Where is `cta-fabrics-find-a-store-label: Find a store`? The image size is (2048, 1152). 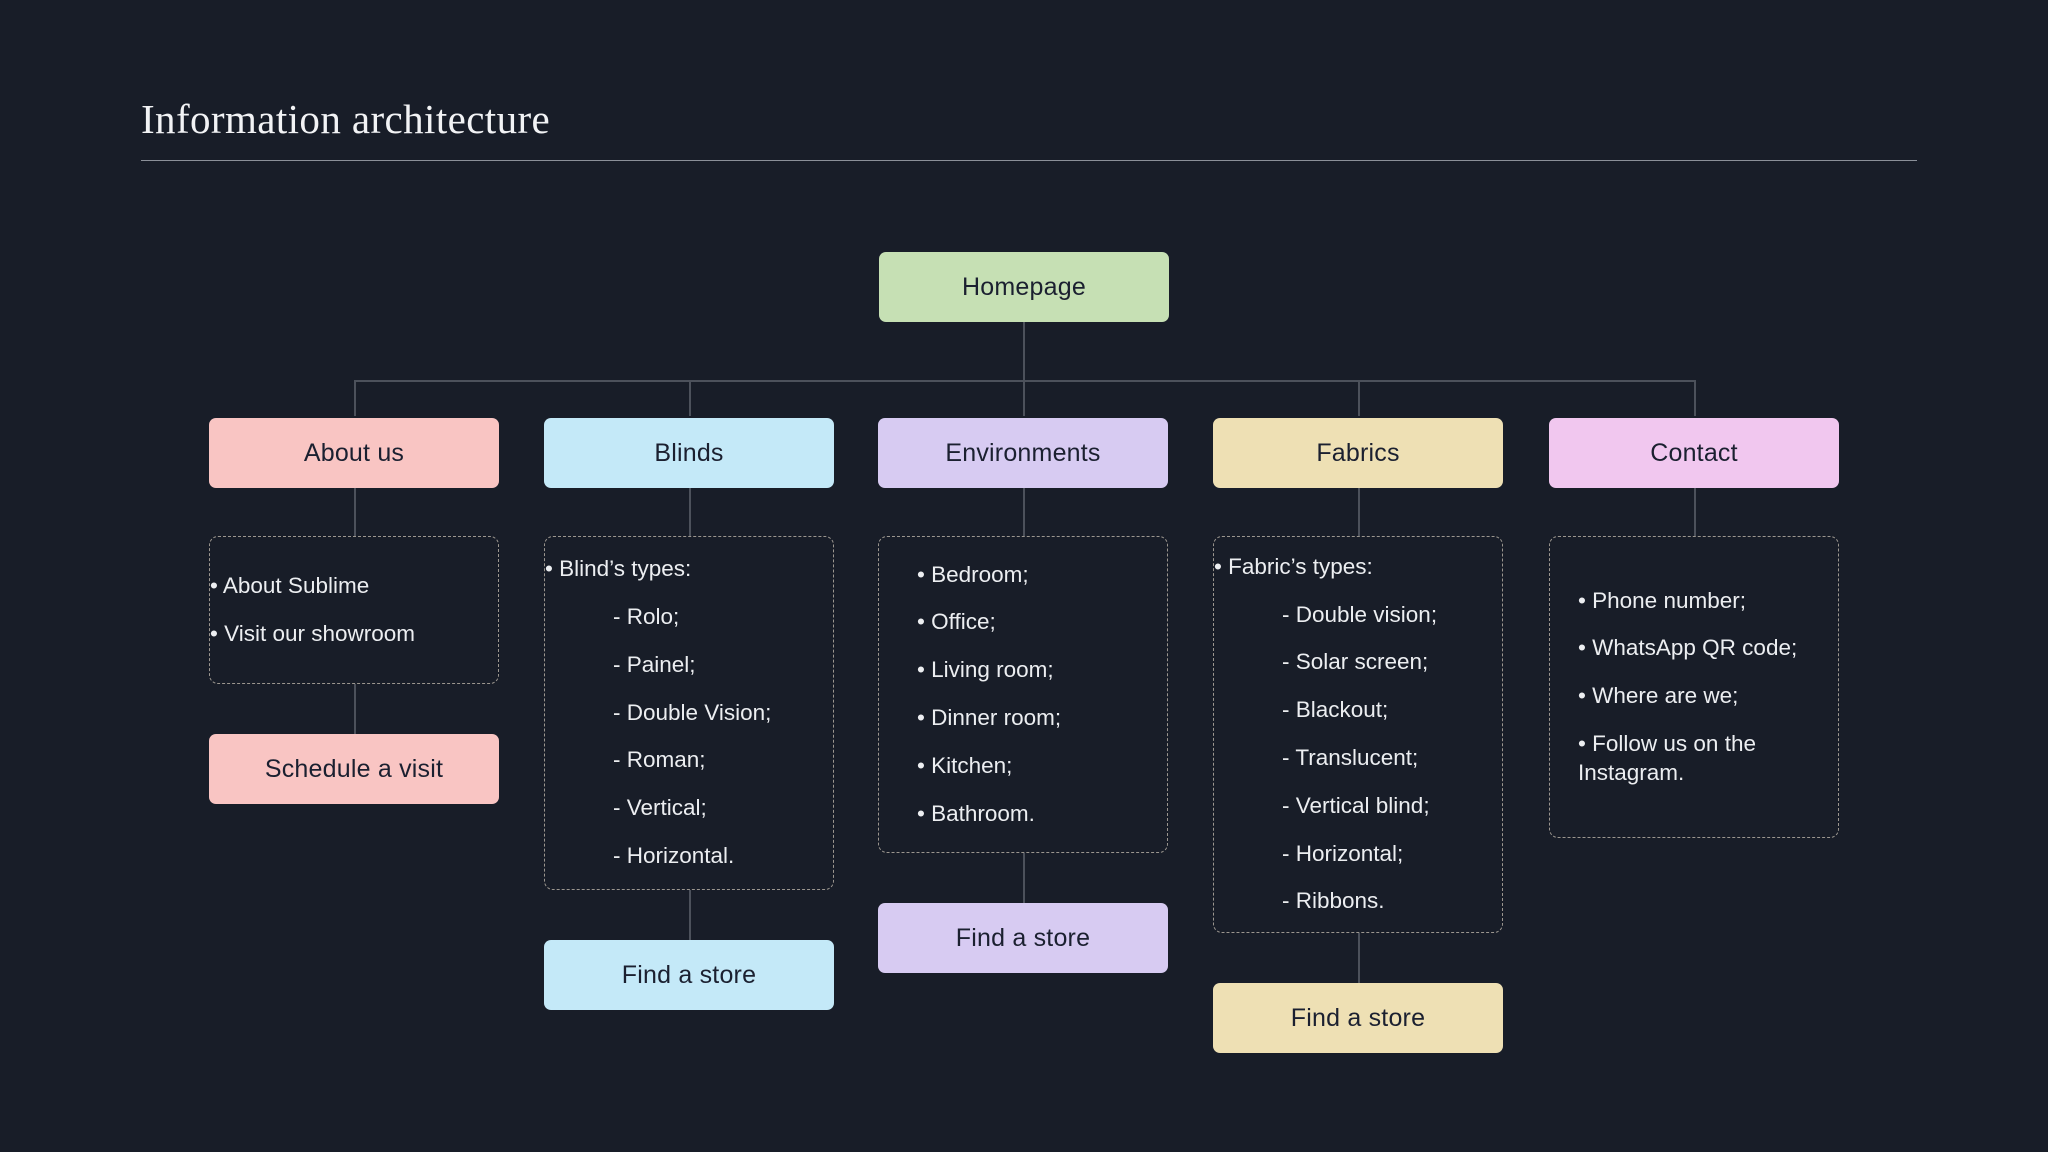 cta-fabrics-find-a-store-label: Find a store is located at coordinates (1358, 1017).